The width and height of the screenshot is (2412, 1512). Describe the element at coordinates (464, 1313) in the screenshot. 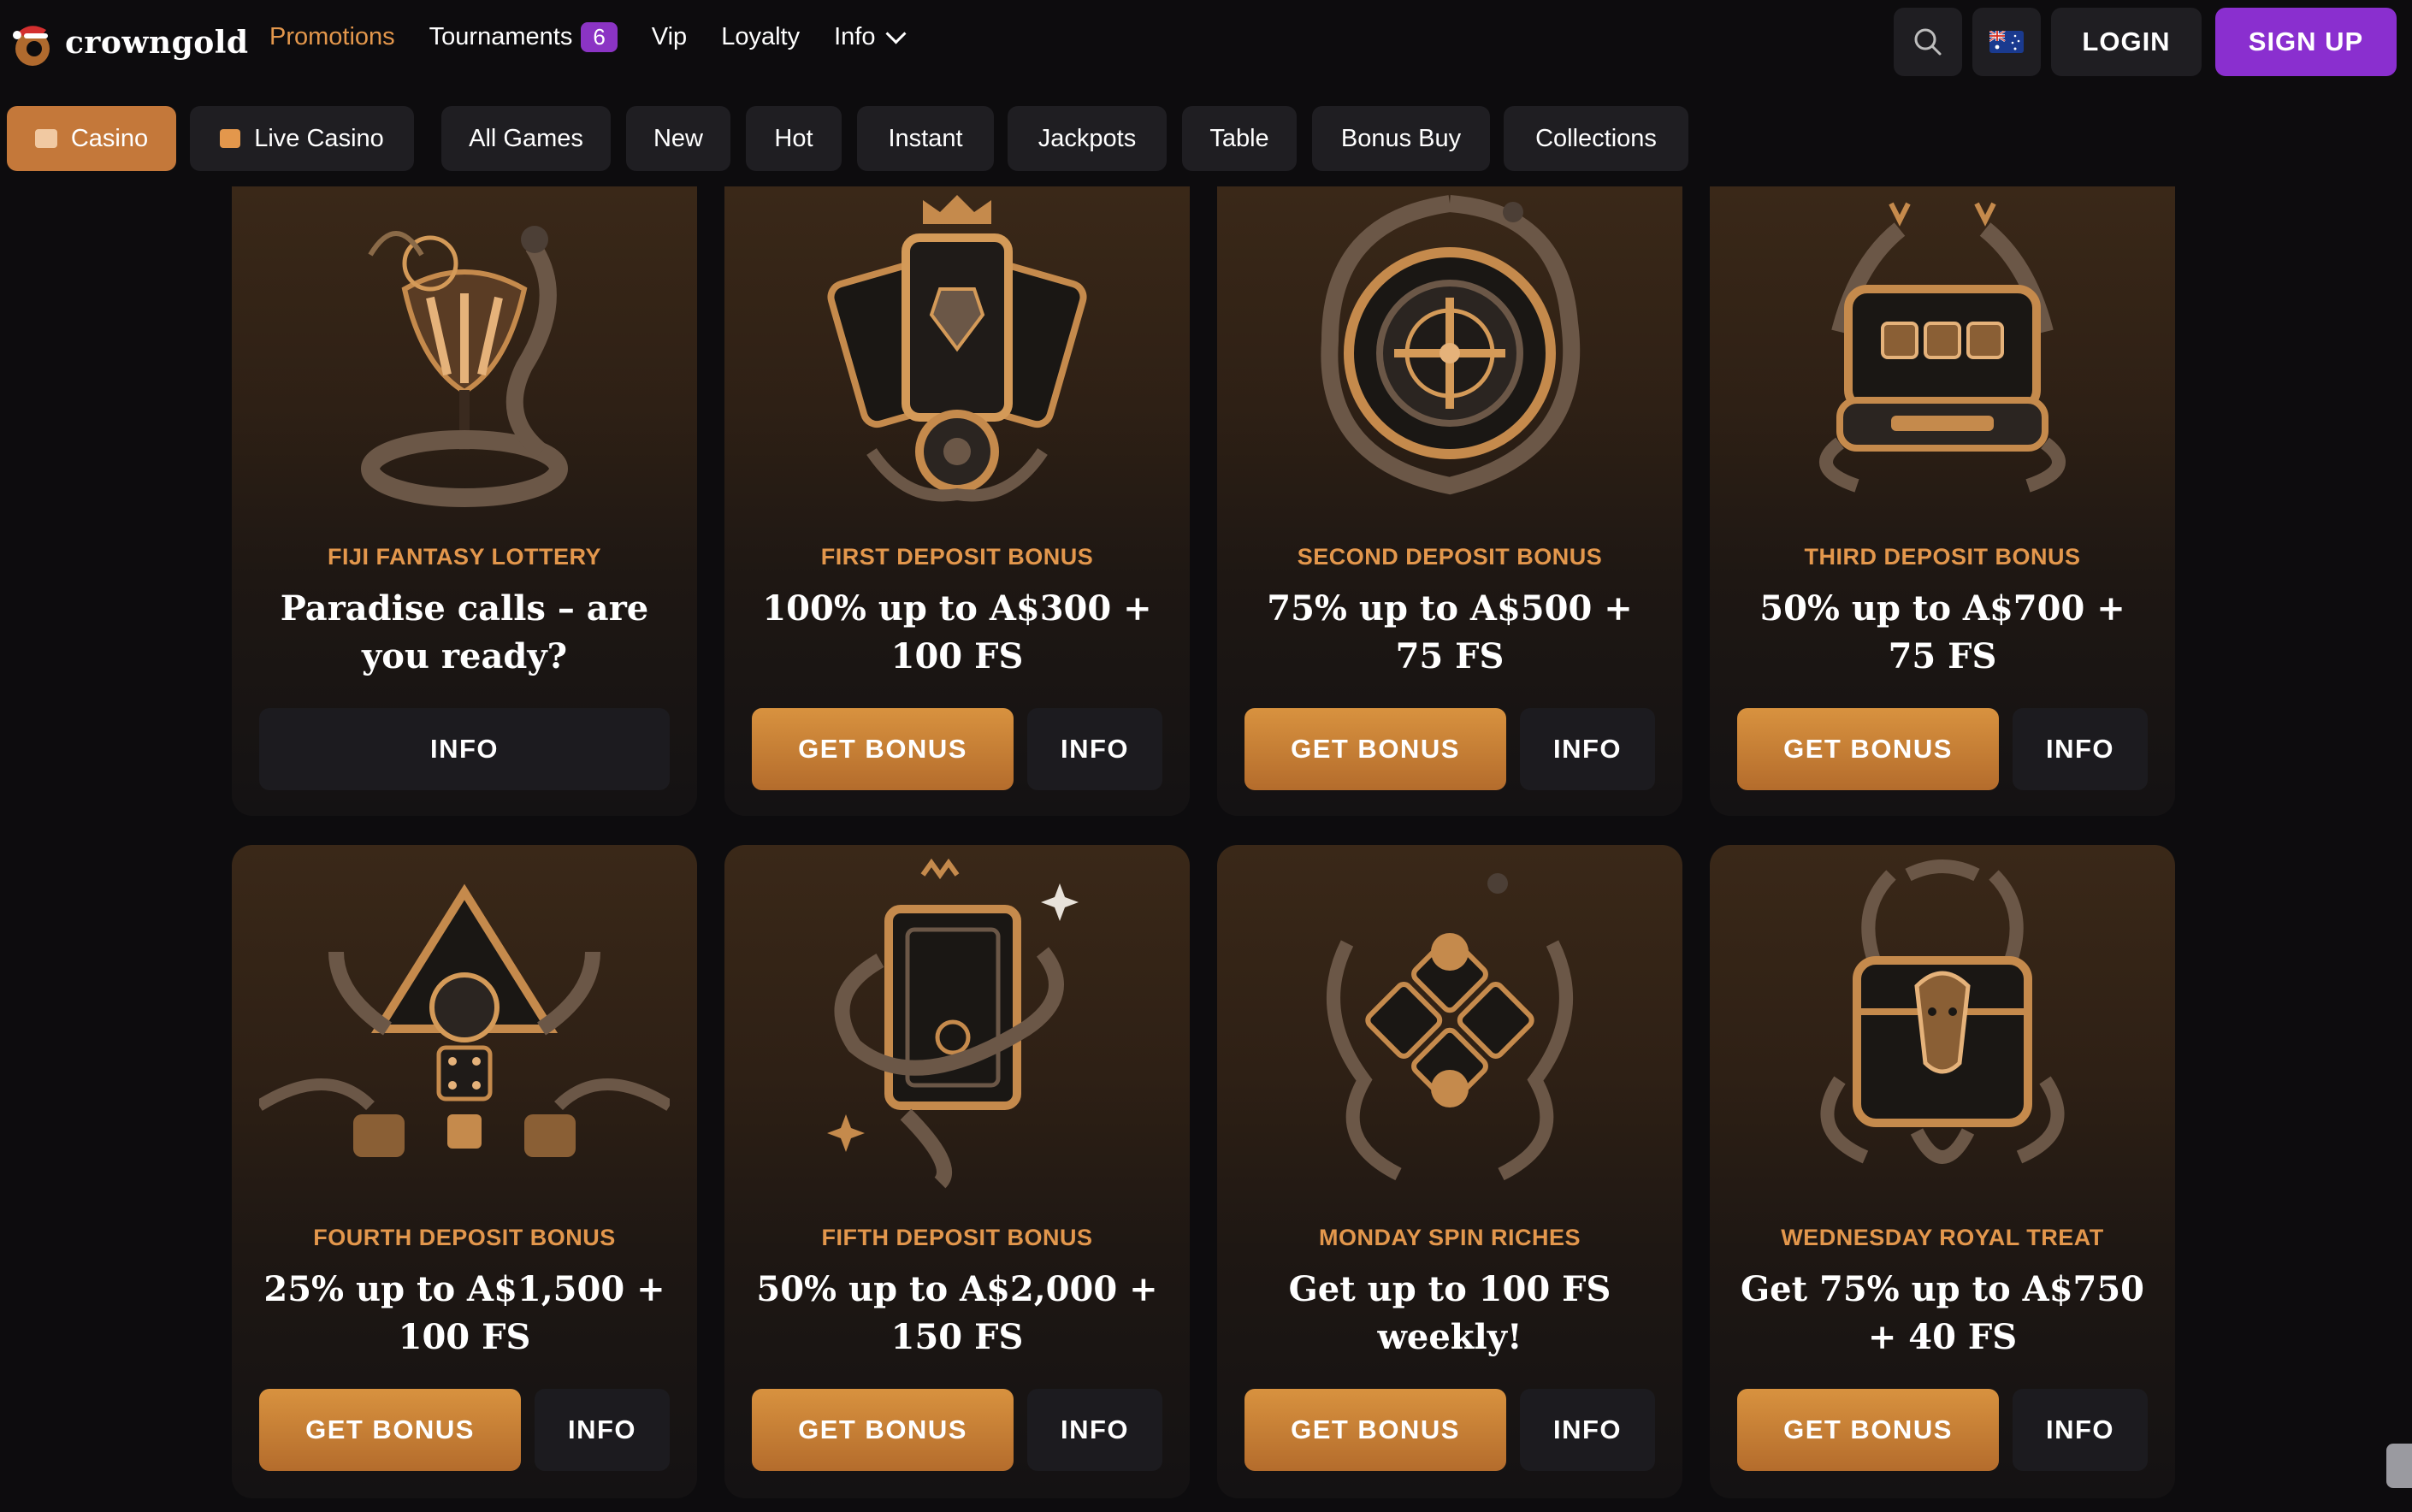

I see `promo-headline: 25% up to A$1,500 + 100 FS` at that location.